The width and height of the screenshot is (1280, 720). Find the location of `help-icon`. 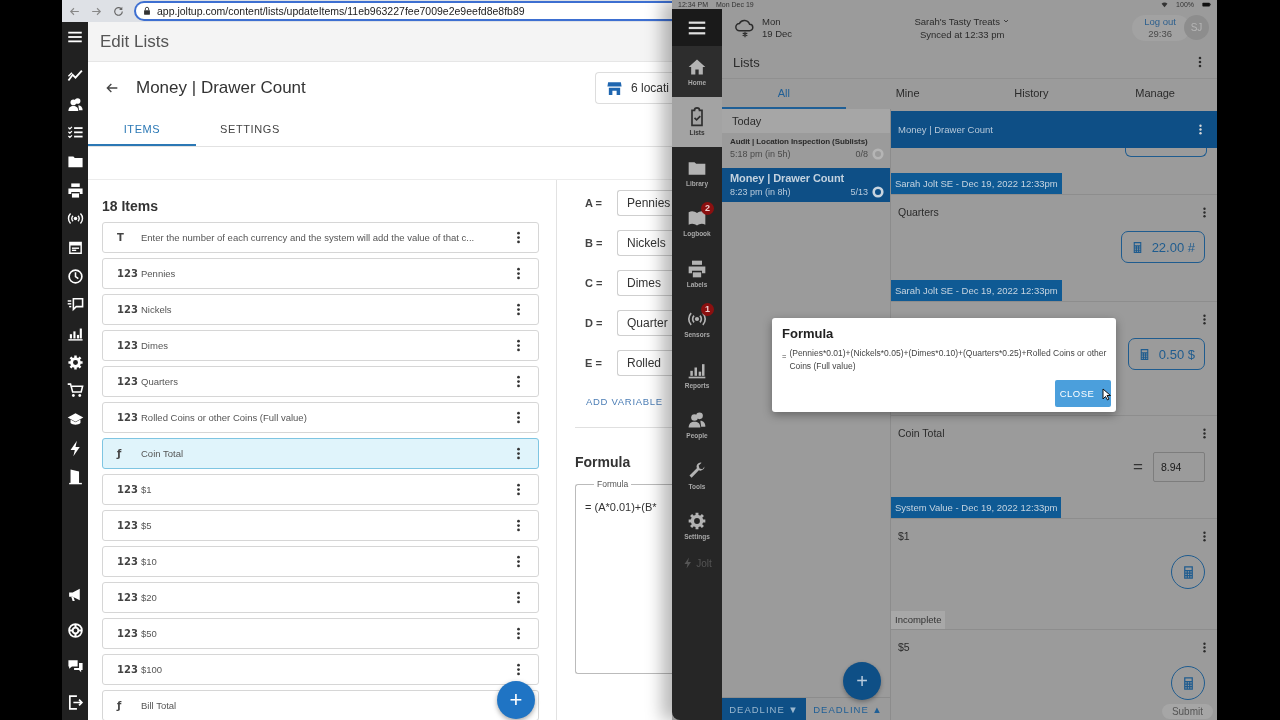

help-icon is located at coordinates (75, 630).